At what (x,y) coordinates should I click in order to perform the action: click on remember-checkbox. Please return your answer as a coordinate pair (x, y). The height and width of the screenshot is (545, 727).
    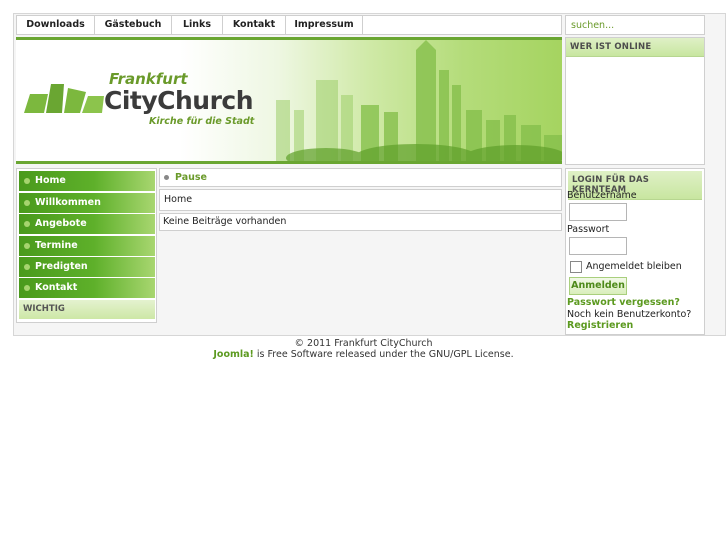
    Looking at the image, I should click on (576, 267).